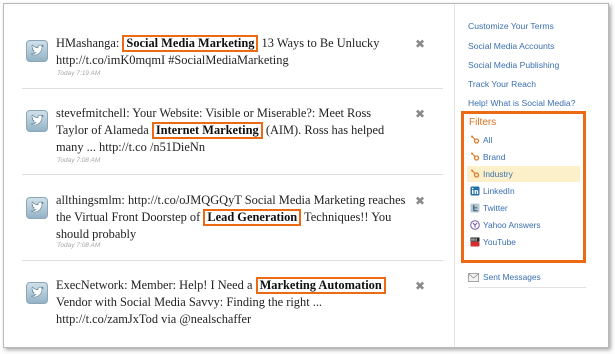 This screenshot has width=615, height=354. Describe the element at coordinates (512, 225) in the screenshot. I see `filter-label: Yahoo Answers` at that location.